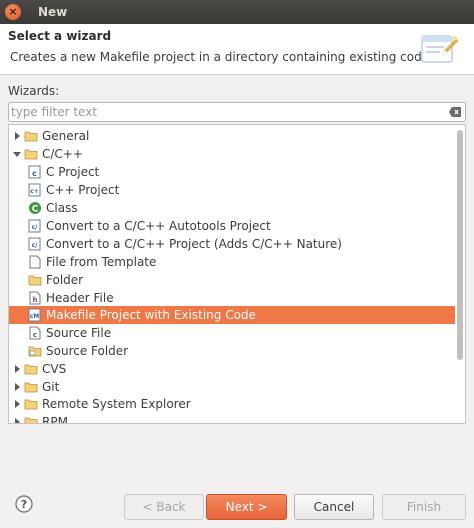  I want to click on tree-item-label: Header File, so click(80, 298).